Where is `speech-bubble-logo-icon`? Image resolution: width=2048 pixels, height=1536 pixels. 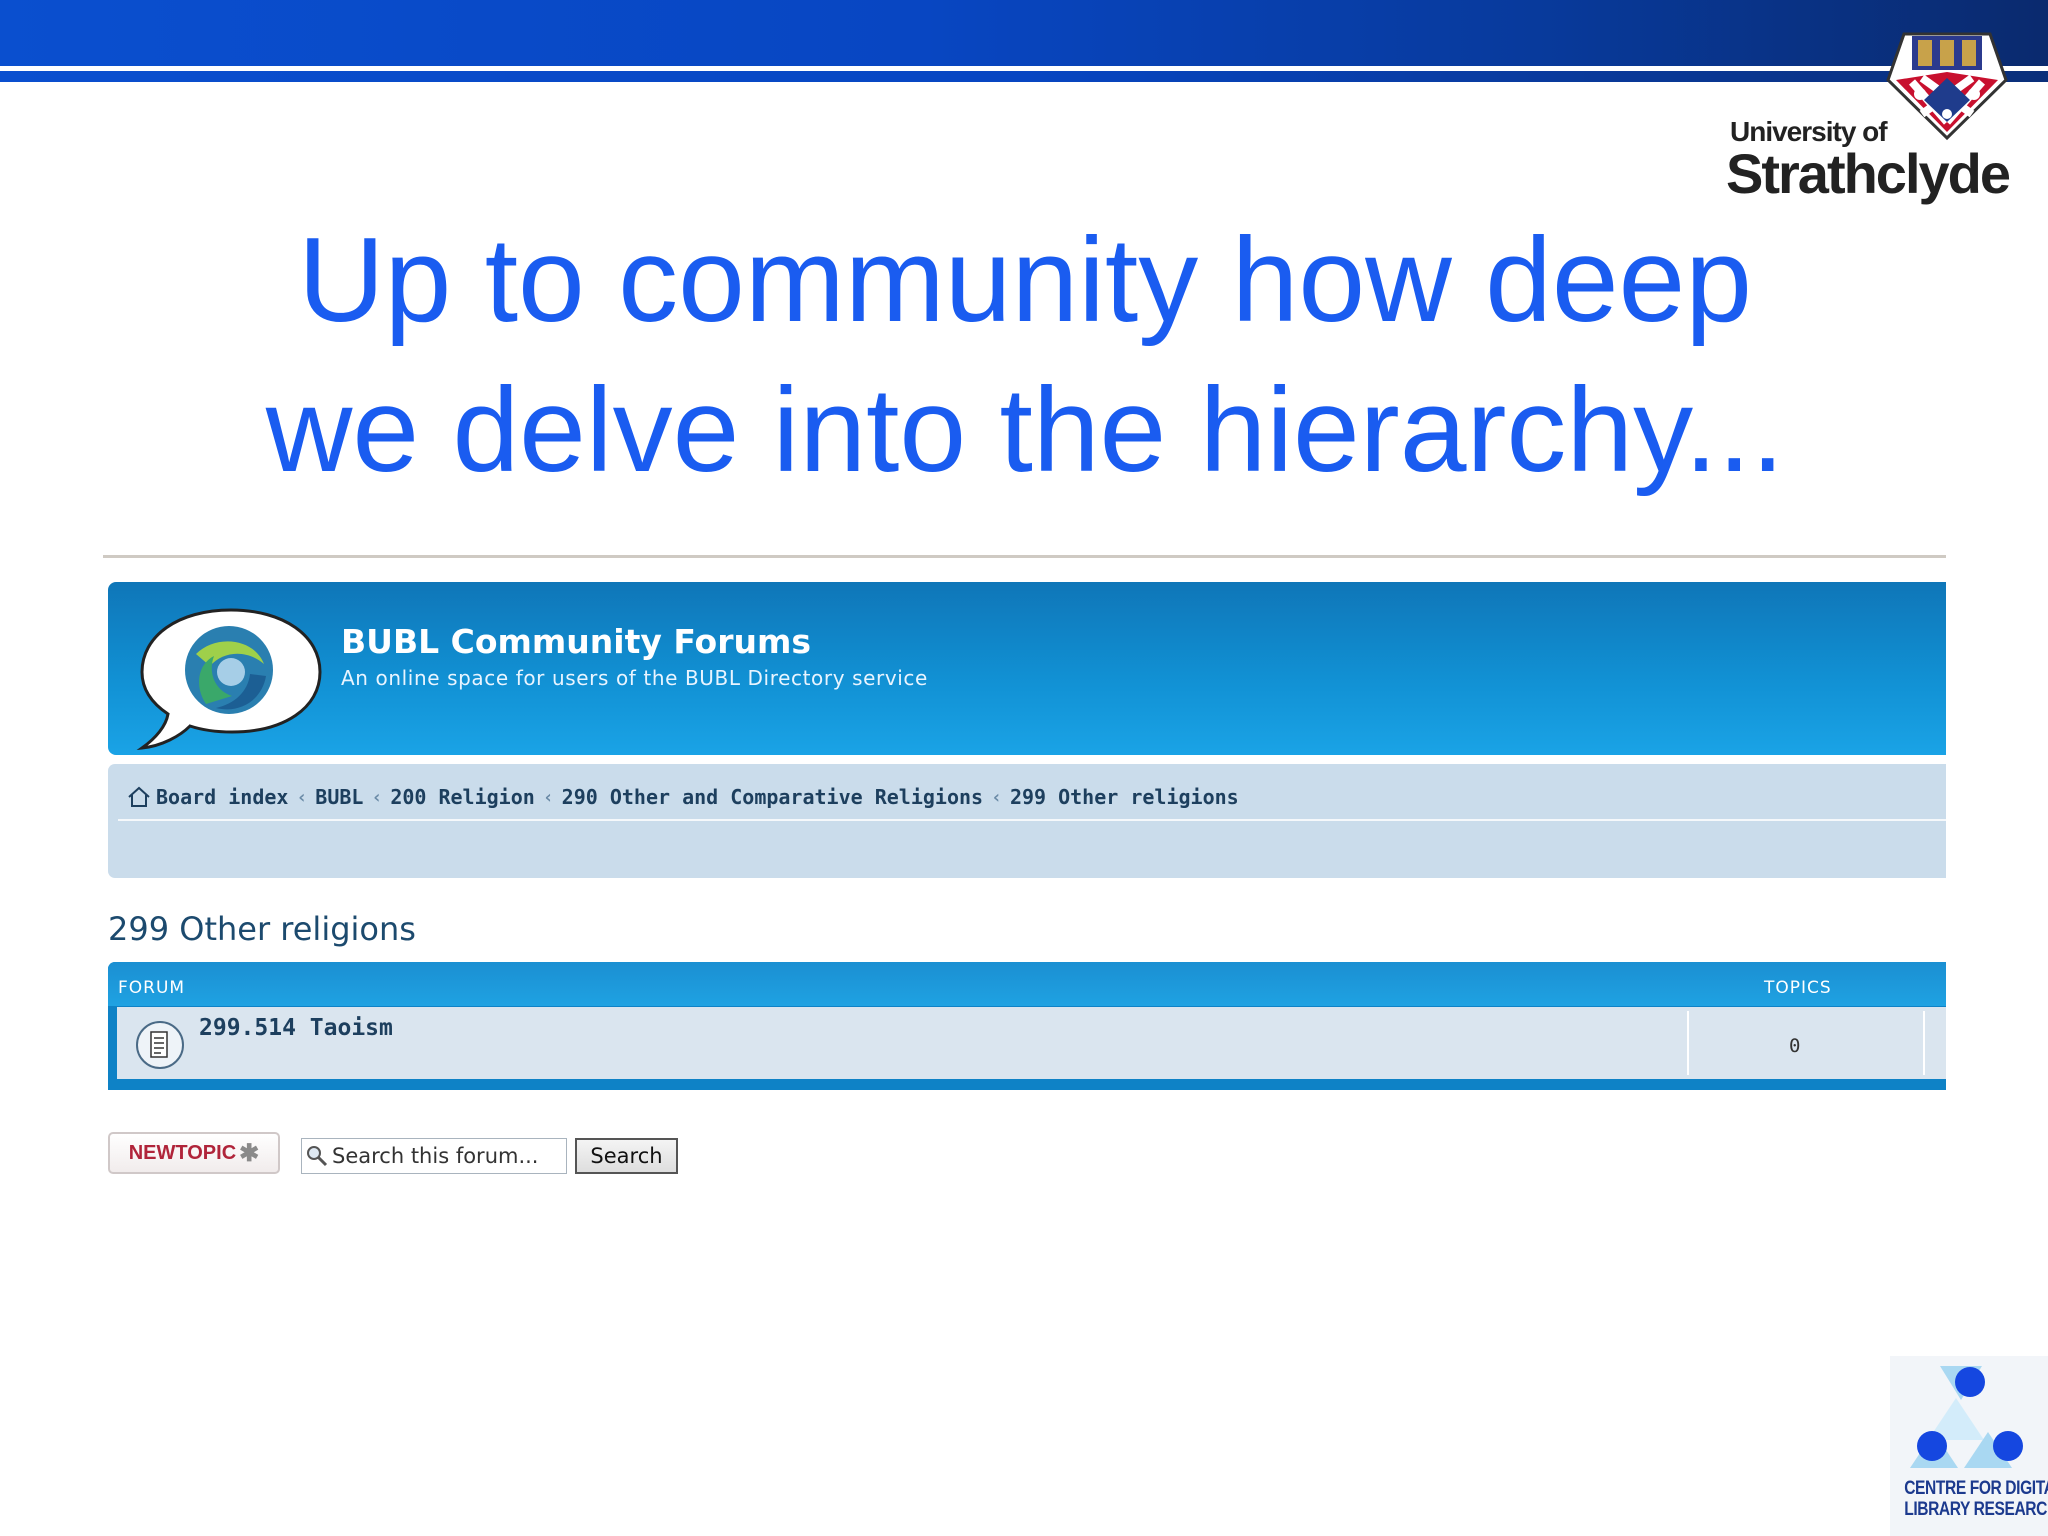 speech-bubble-logo-icon is located at coordinates (231, 677).